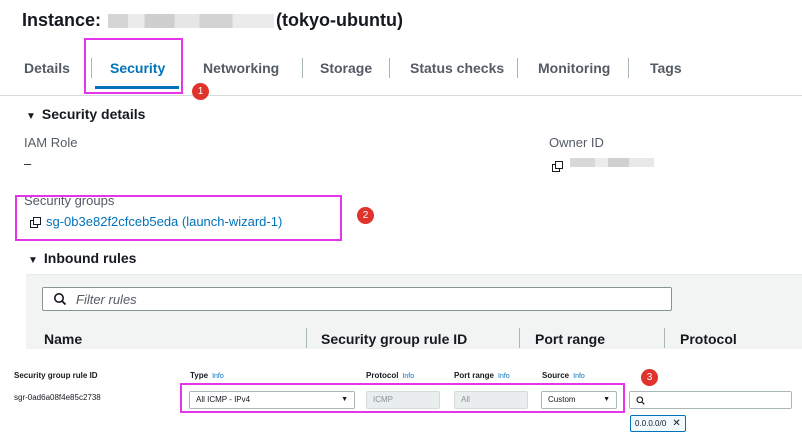 The width and height of the screenshot is (802, 438). Describe the element at coordinates (191, 21) in the screenshot. I see `redacted-instance-id` at that location.